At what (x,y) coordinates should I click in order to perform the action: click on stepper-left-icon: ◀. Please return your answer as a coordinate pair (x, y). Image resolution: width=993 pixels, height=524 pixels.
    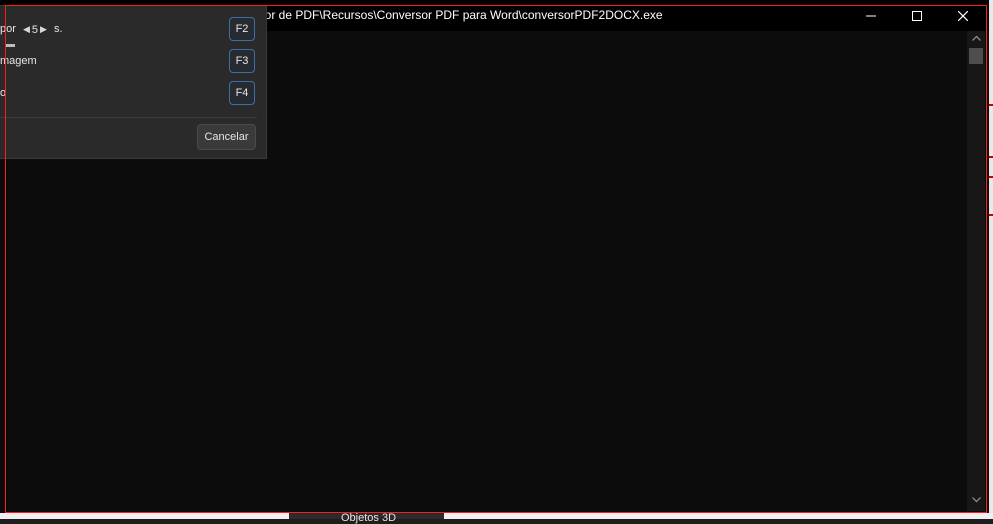
    Looking at the image, I should click on (26, 29).